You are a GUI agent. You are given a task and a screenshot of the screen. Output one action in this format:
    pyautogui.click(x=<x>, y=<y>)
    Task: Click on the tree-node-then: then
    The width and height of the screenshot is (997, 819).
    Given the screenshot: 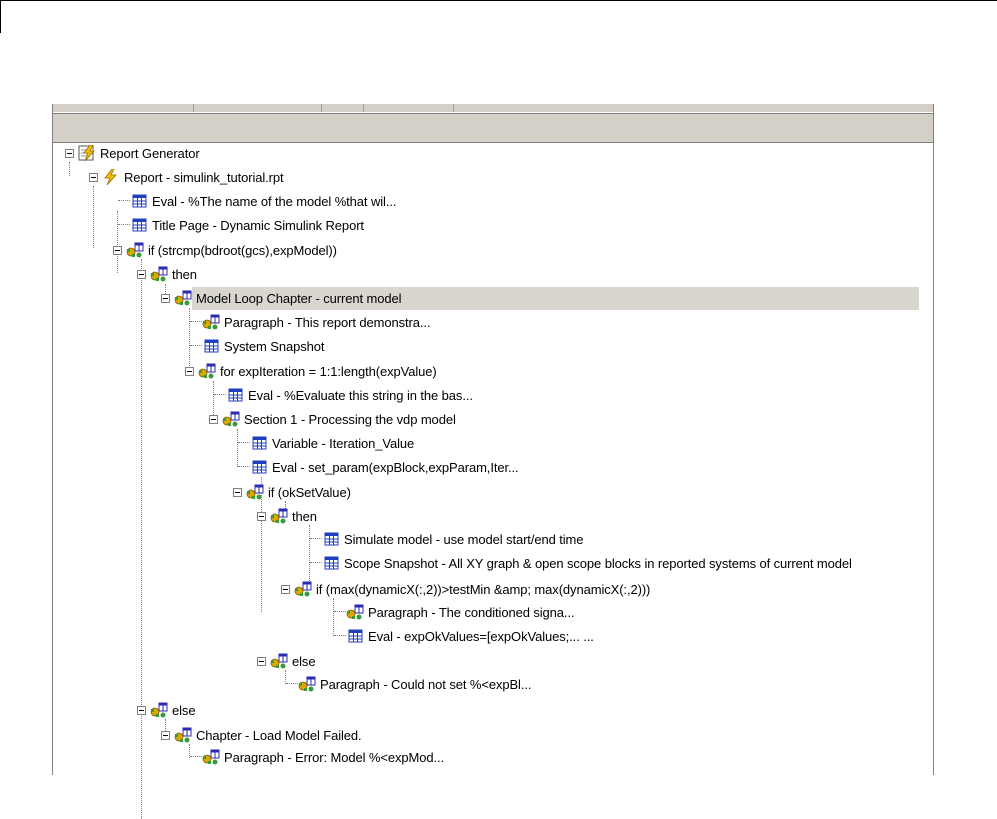 What is the action you would take?
    pyautogui.click(x=174, y=274)
    